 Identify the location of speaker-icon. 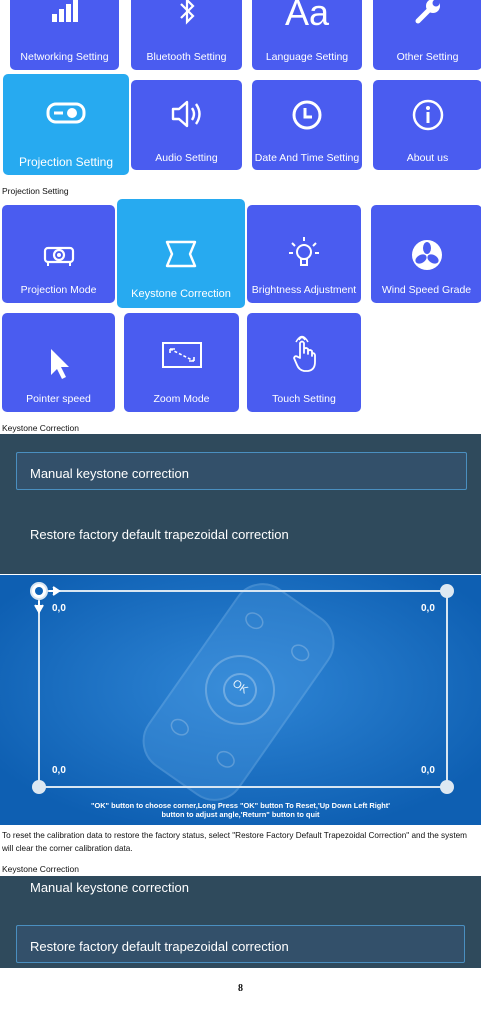
(186, 114).